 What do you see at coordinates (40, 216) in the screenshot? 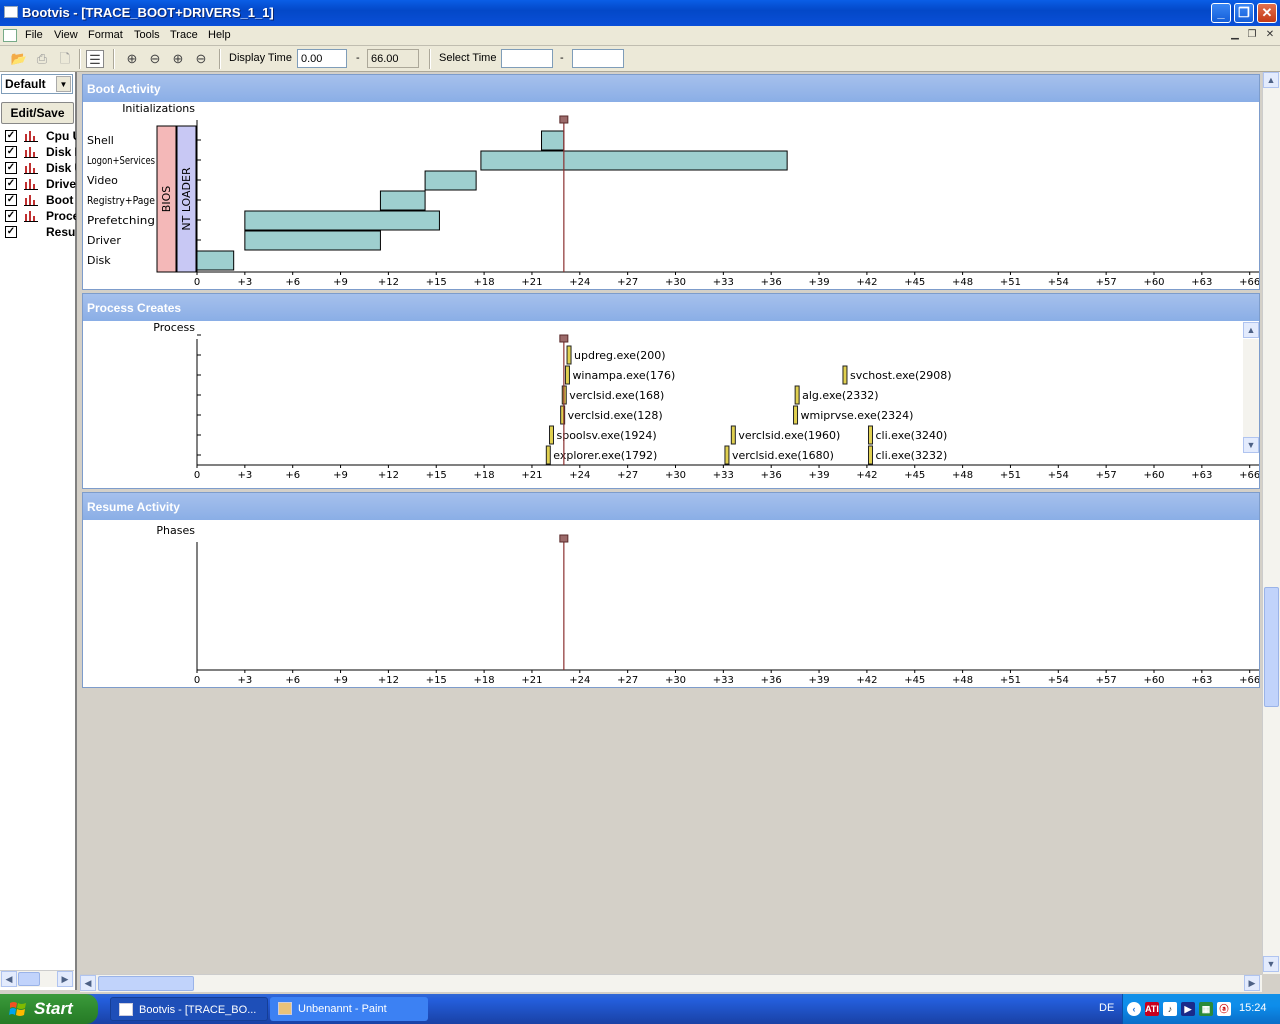
I see `graph-toggle-item: ✓ Process Creates` at bounding box center [40, 216].